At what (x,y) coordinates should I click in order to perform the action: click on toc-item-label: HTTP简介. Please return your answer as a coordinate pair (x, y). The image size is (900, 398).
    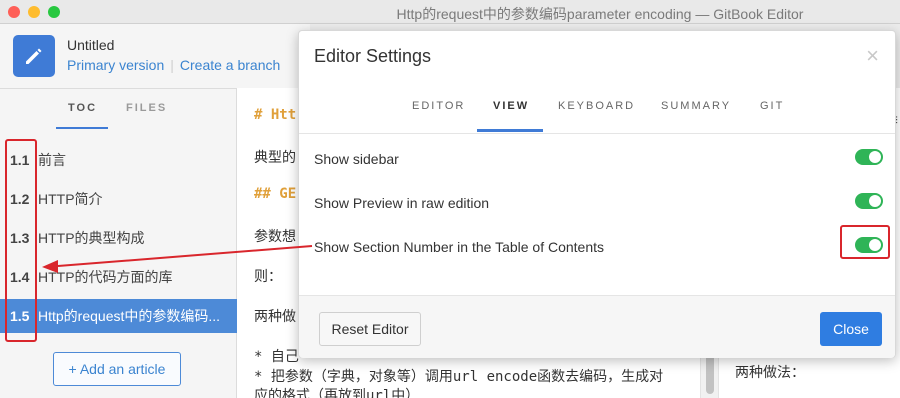
    Looking at the image, I should click on (70, 199).